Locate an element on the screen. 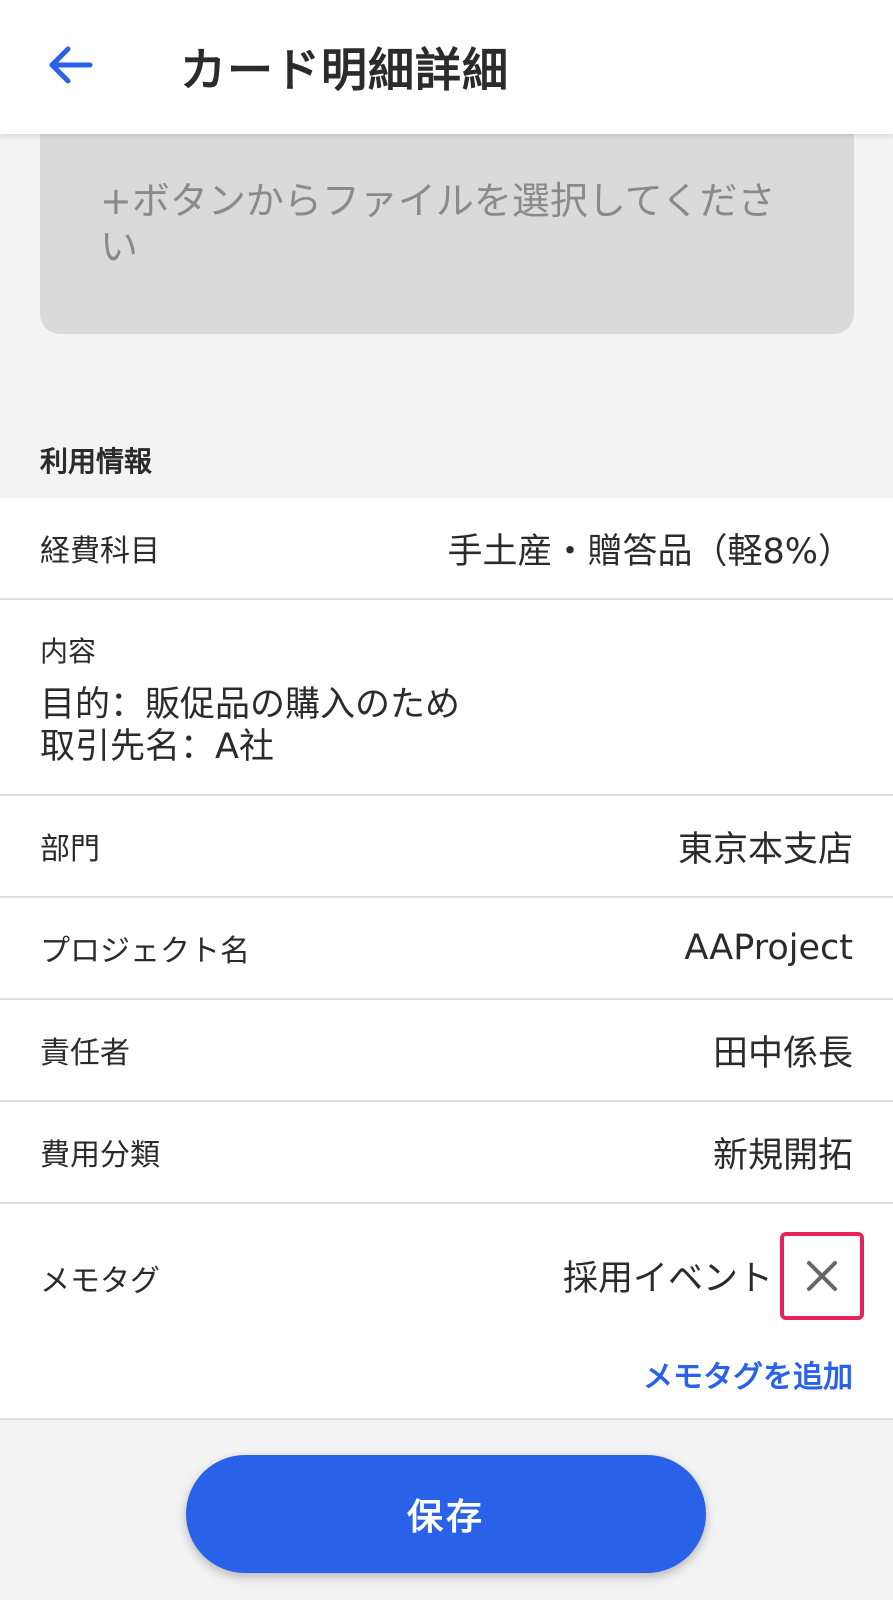 The width and height of the screenshot is (893, 1600). section-title-usage: 利用情報 is located at coordinates (96, 461).